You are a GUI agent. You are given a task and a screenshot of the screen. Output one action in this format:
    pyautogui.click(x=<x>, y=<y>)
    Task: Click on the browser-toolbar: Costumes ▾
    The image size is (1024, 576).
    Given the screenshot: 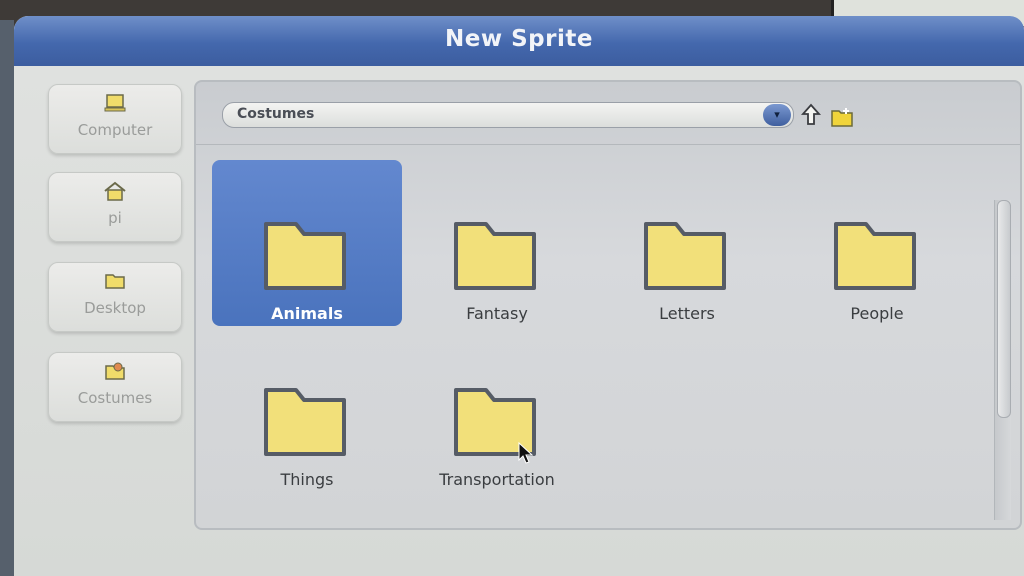 What is the action you would take?
    pyautogui.click(x=608, y=113)
    